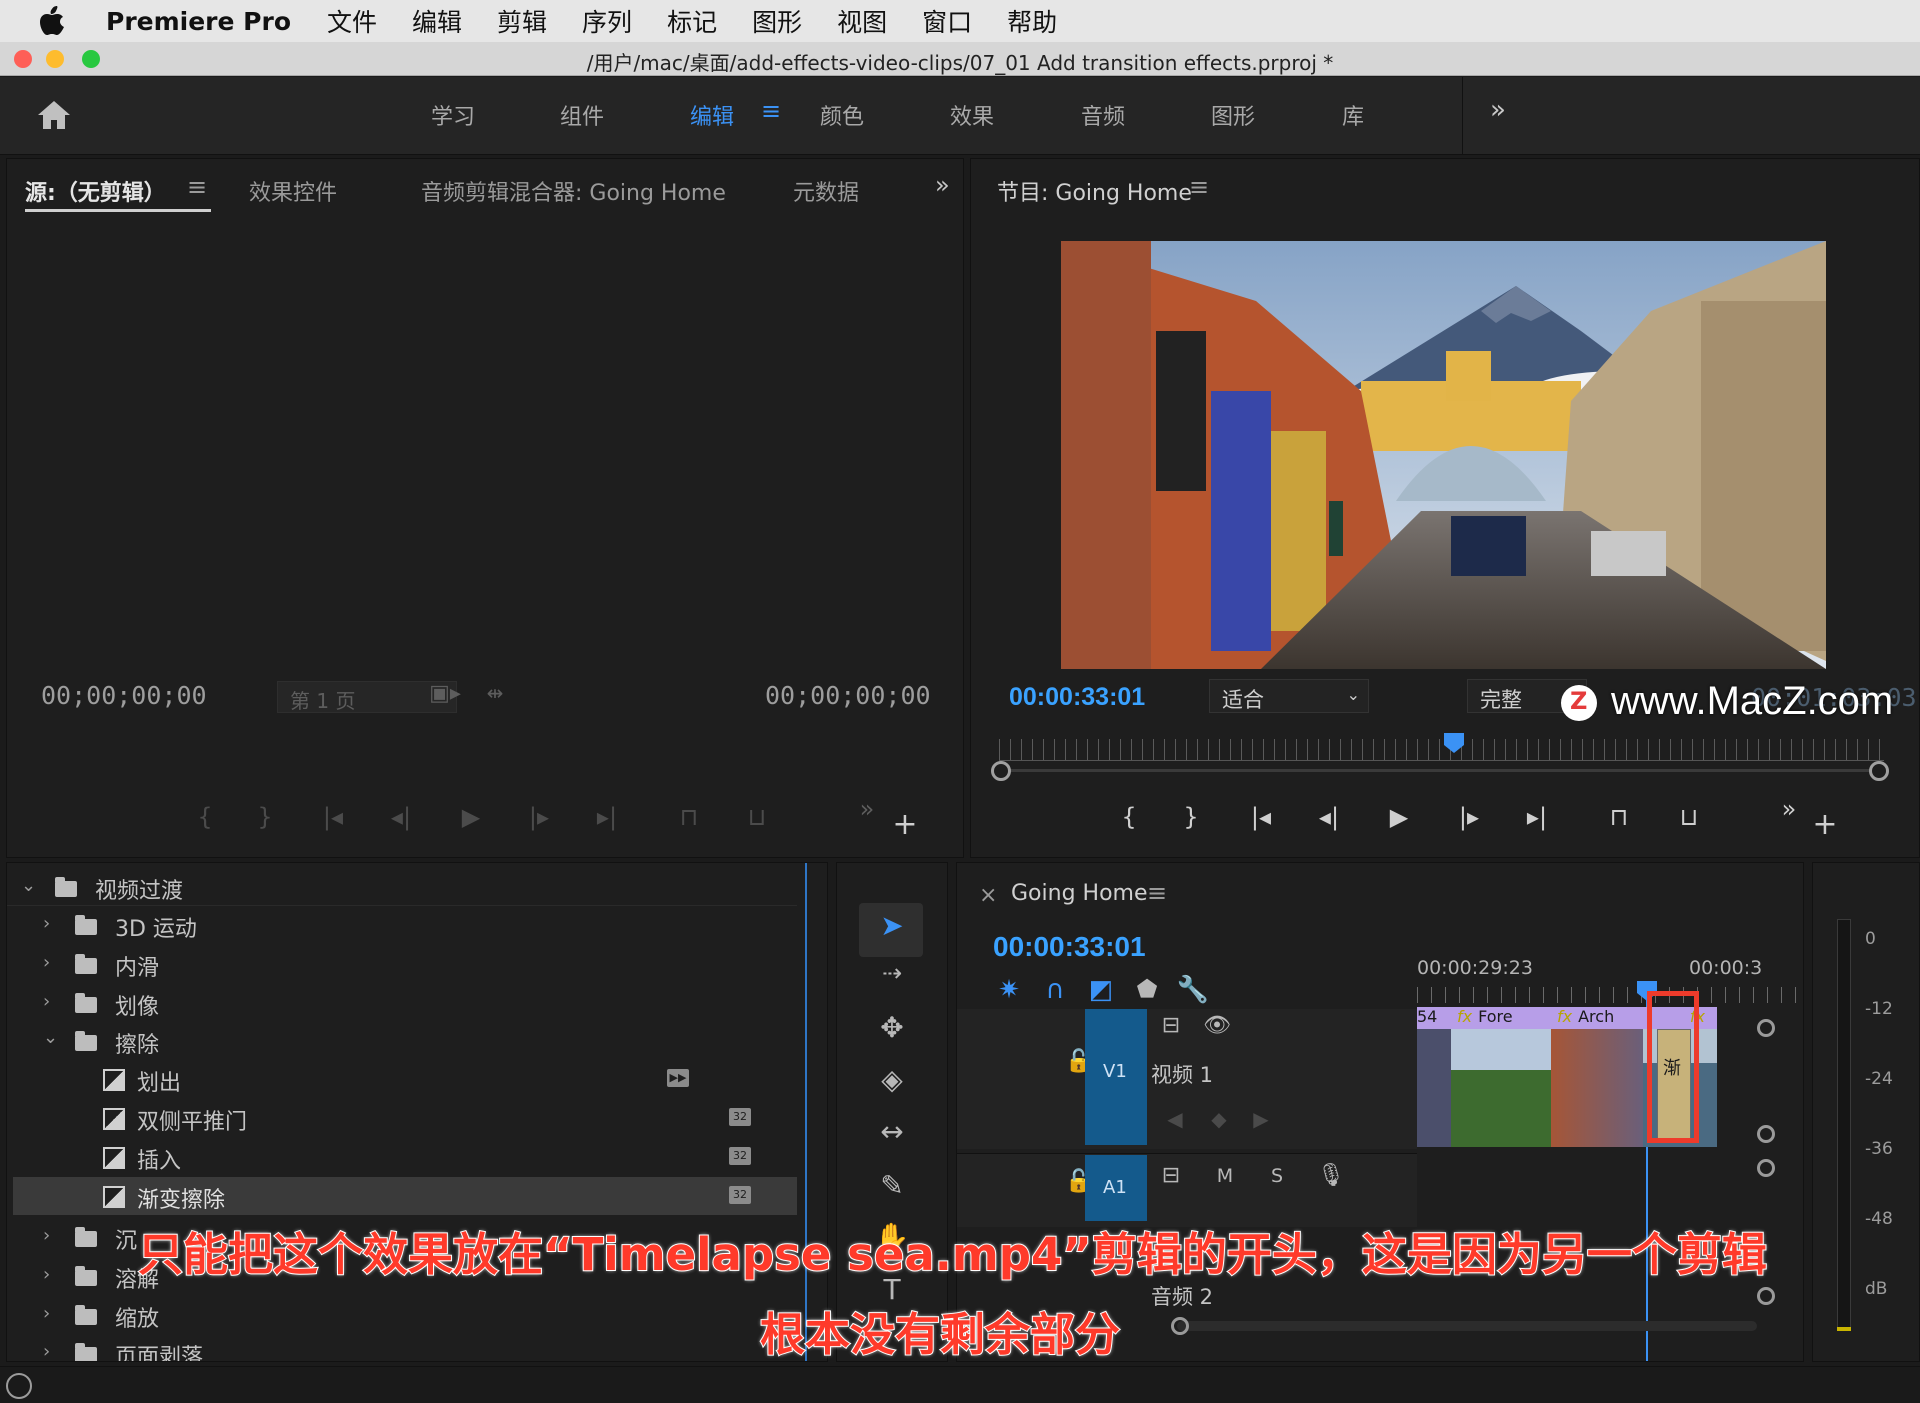  What do you see at coordinates (892, 1031) in the screenshot?
I see `ripple-edit-tool-icon: ✥` at bounding box center [892, 1031].